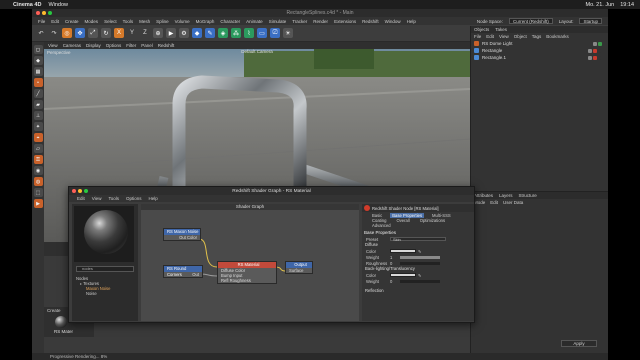 This screenshot has height=360, width=640. What do you see at coordinates (38, 60) in the screenshot?
I see `model-mode-icon: ◆` at bounding box center [38, 60].